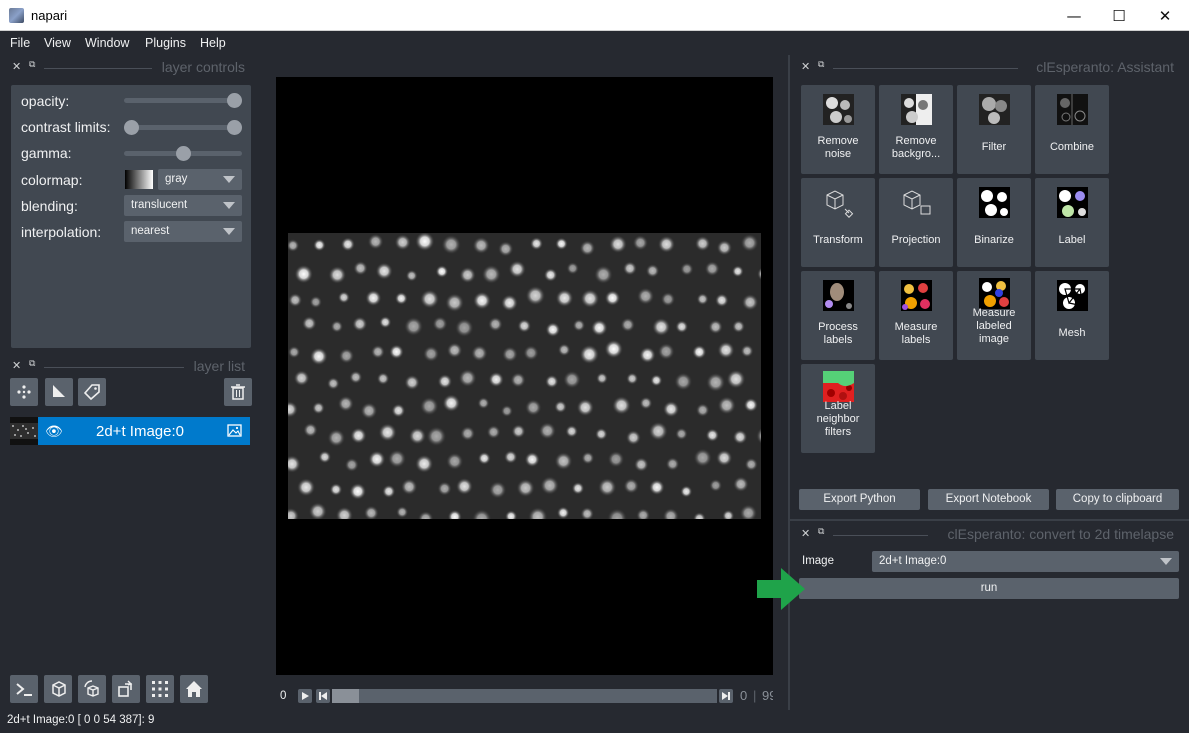 The height and width of the screenshot is (733, 1189). What do you see at coordinates (183, 100) in the screenshot?
I see `opacity-slider` at bounding box center [183, 100].